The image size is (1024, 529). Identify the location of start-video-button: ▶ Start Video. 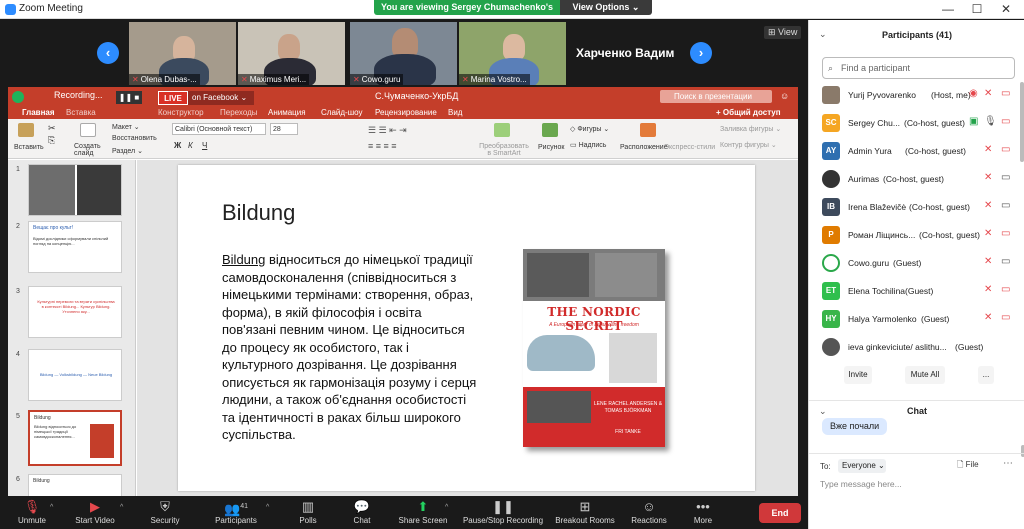
(95, 513).